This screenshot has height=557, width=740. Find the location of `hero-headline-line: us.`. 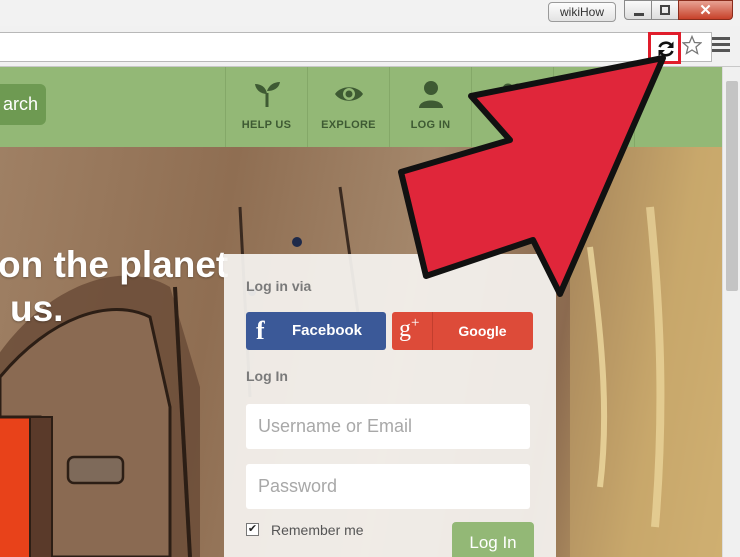

hero-headline-line: us. is located at coordinates (37, 308).